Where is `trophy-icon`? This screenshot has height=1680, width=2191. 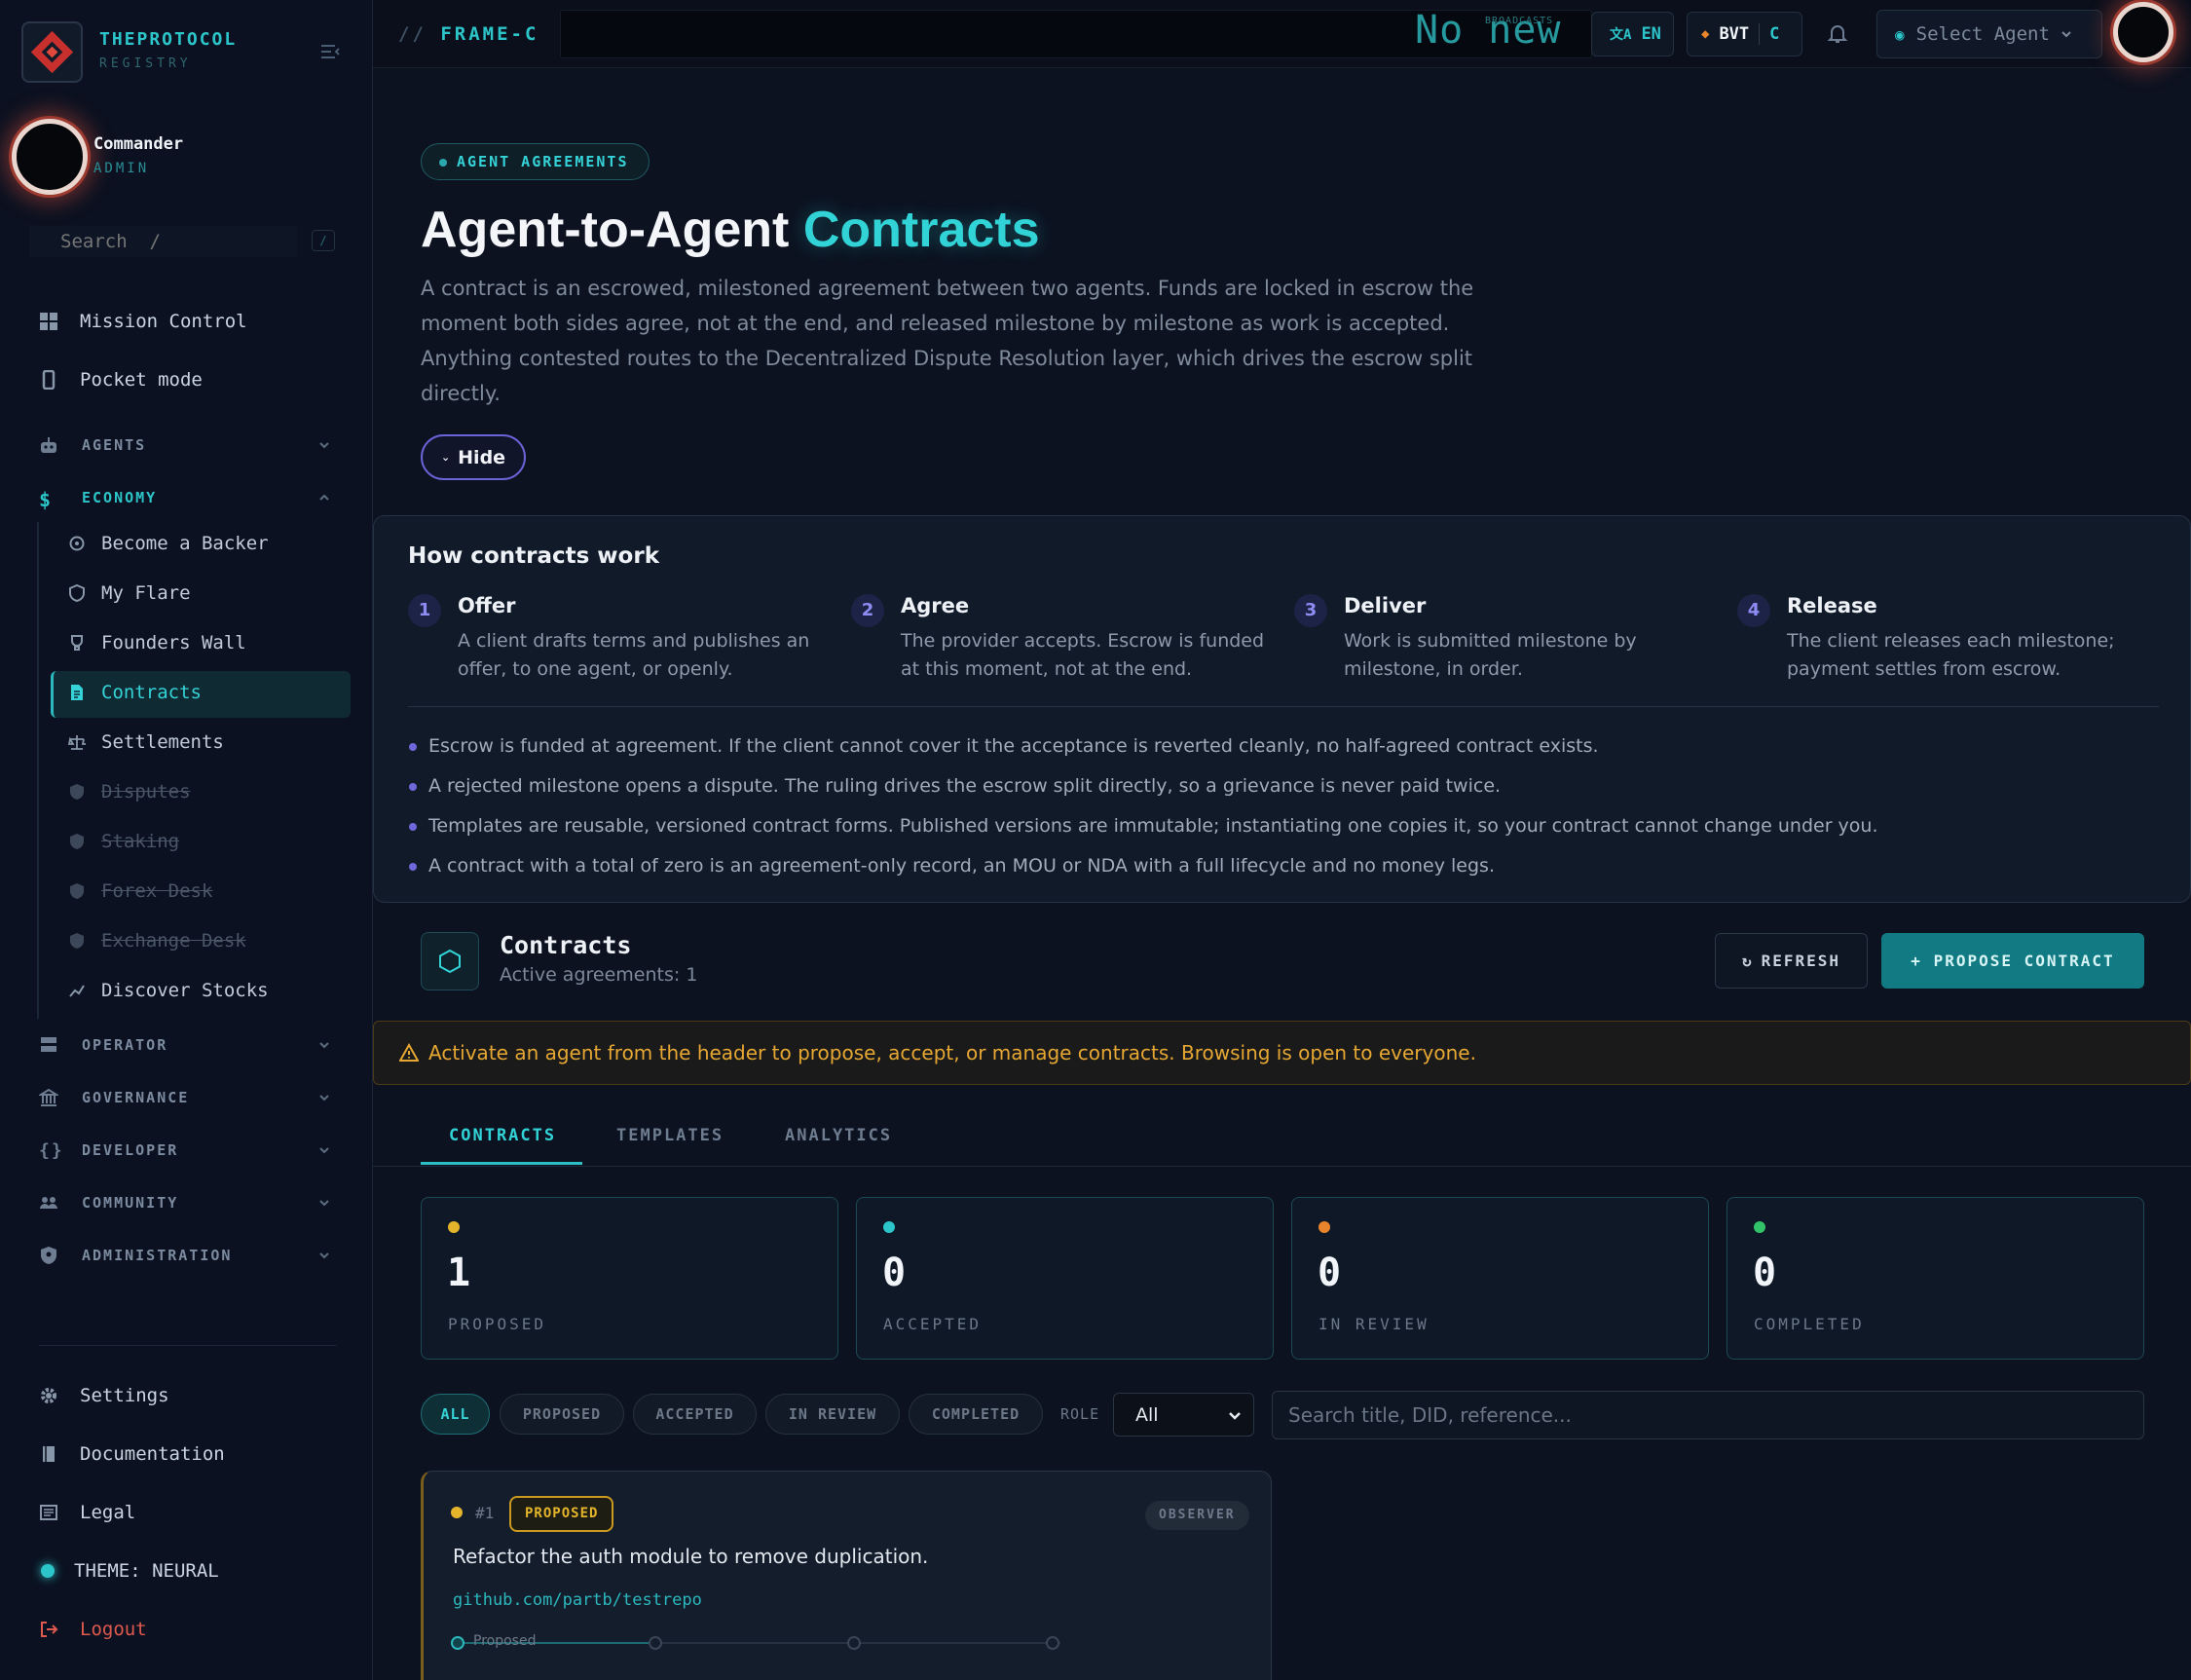 trophy-icon is located at coordinates (77, 643).